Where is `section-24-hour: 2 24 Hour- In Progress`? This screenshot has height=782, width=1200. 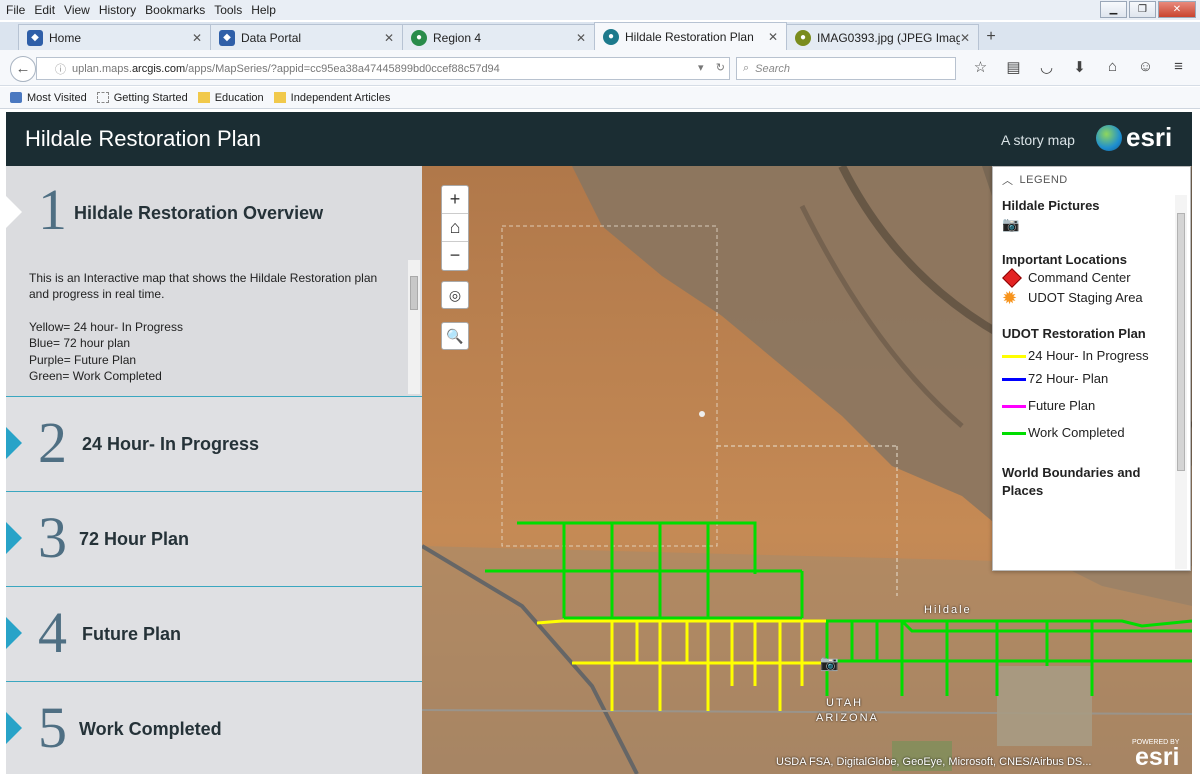 section-24-hour: 2 24 Hour- In Progress is located at coordinates (214, 444).